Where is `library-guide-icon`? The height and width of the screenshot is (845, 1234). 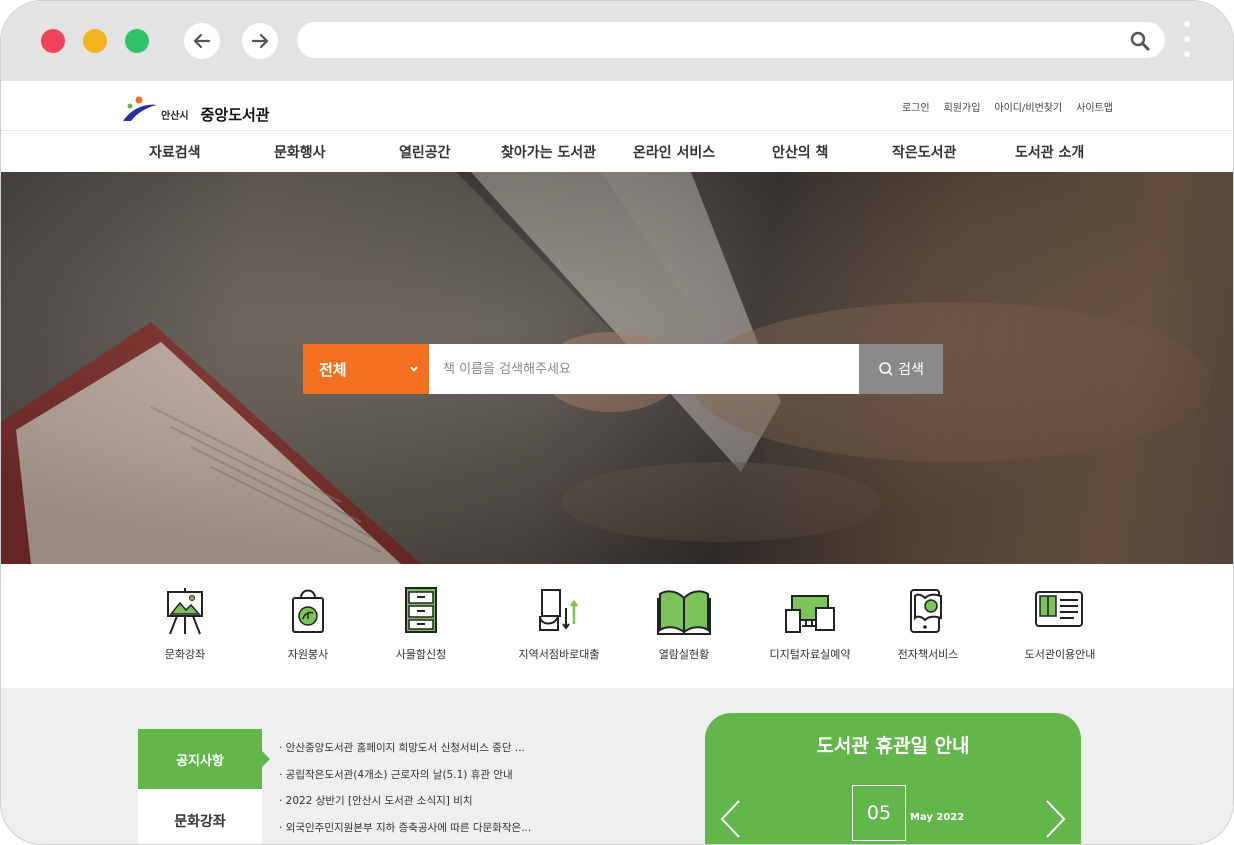 library-guide-icon is located at coordinates (1059, 609).